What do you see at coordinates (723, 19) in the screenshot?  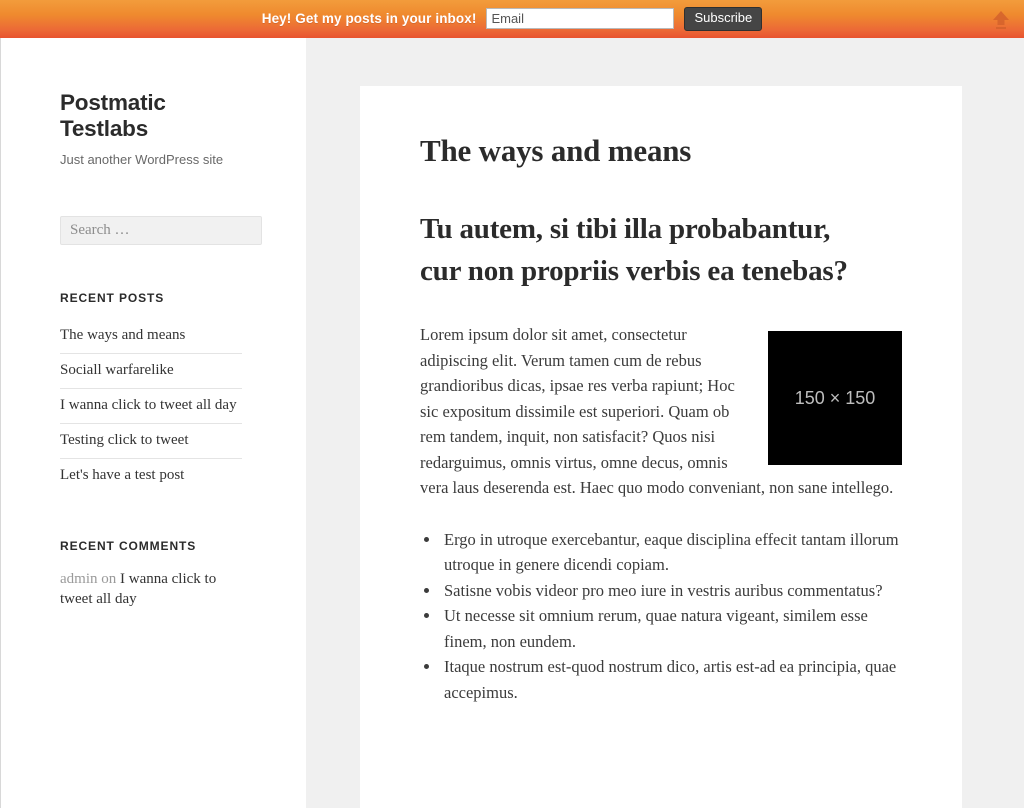 I see `subscribe-button: Subscribe` at bounding box center [723, 19].